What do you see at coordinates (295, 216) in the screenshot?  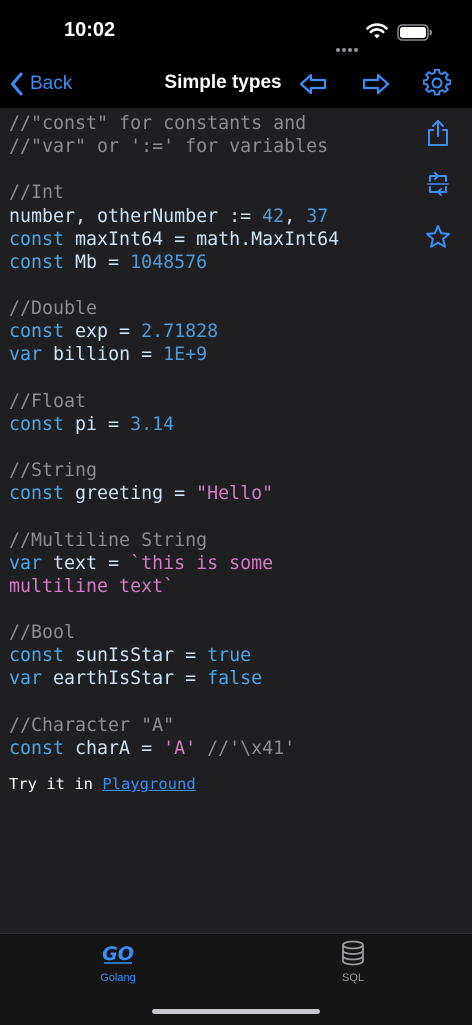 I see `code-token: ,` at bounding box center [295, 216].